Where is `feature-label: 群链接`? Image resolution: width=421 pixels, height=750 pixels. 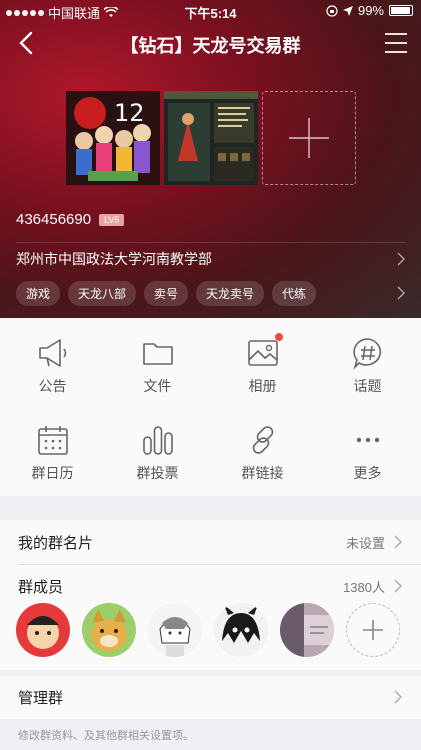
feature-label: 群链接 is located at coordinates (262, 473).